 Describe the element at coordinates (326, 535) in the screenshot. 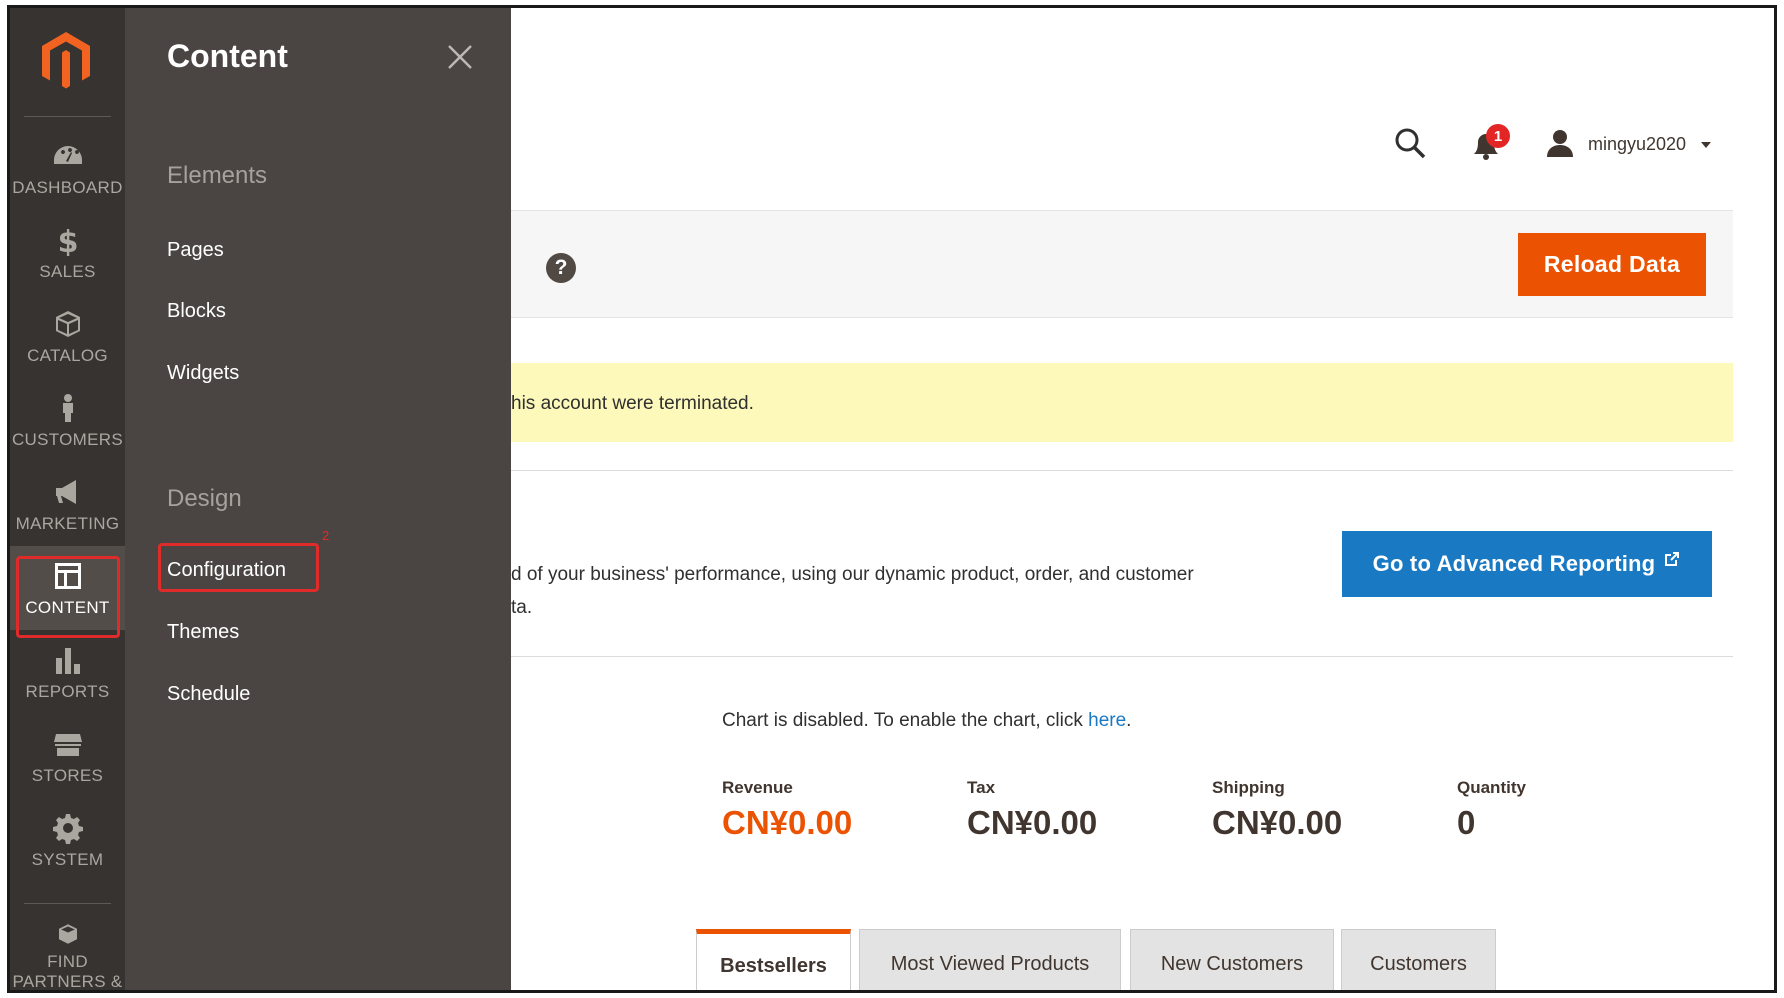

I see `annotation-number-2: 2` at that location.